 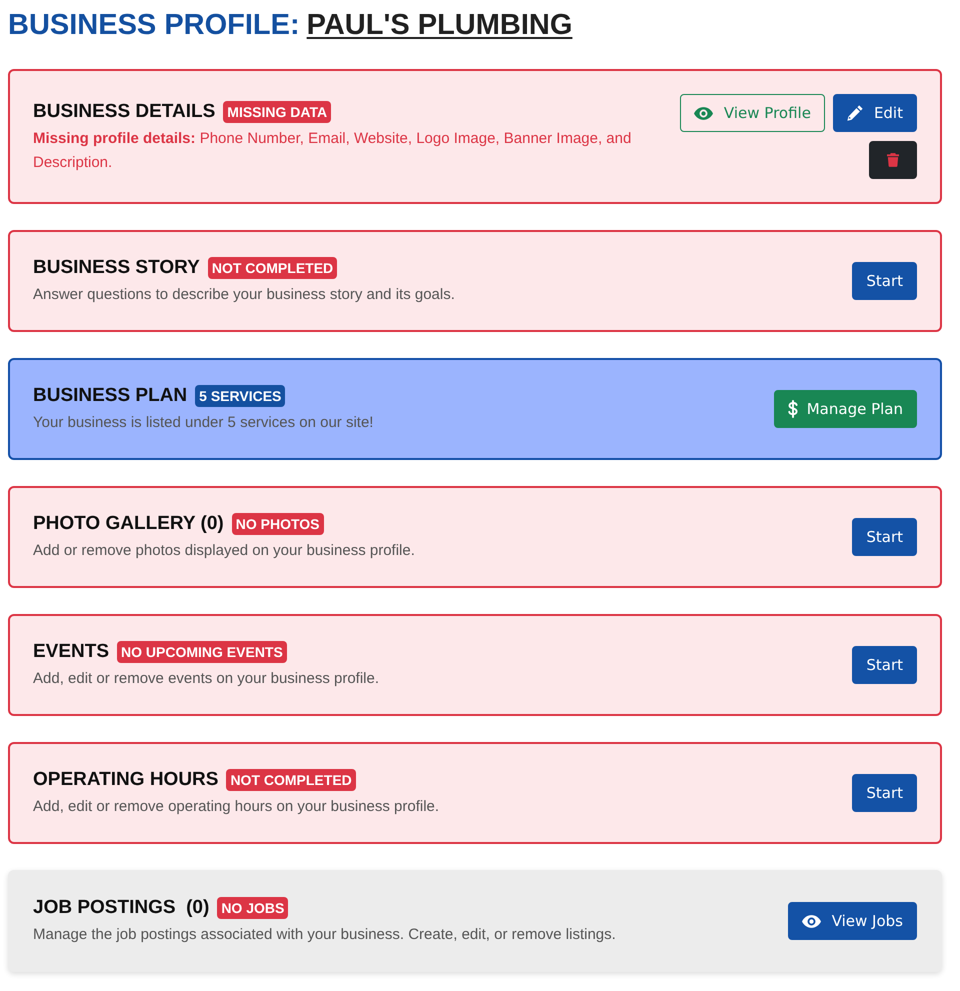 I want to click on section-description: Add, edit or remove events on your business profile., so click(x=206, y=679).